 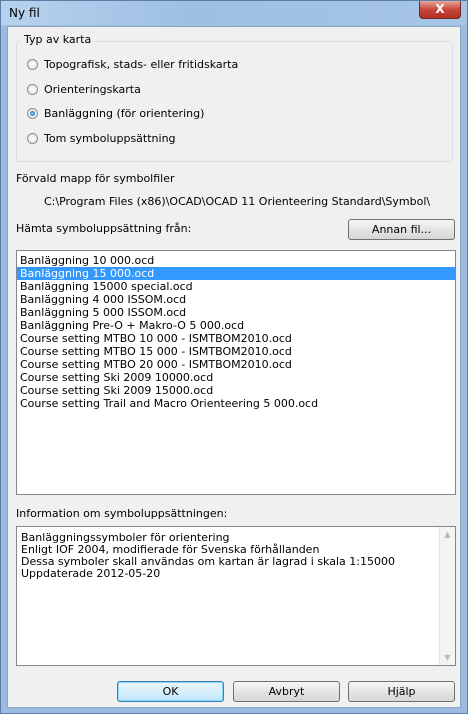 What do you see at coordinates (95, 178) in the screenshot?
I see `default-folder-label: Förvald mapp för symbolfiler` at bounding box center [95, 178].